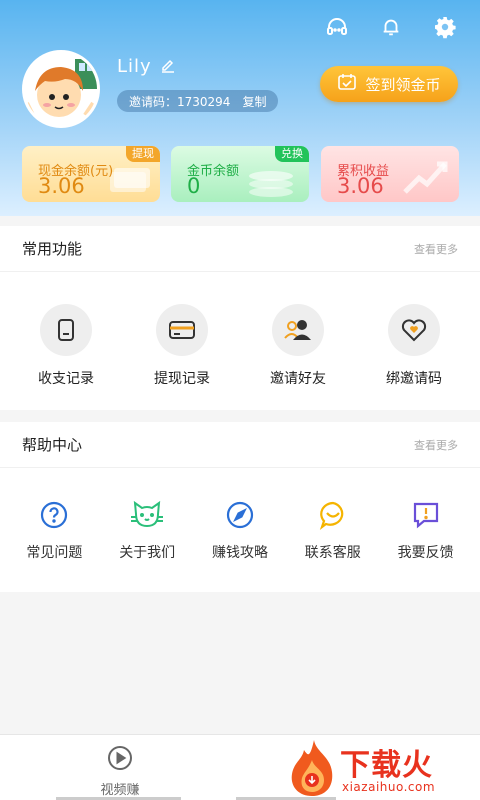  What do you see at coordinates (445, 27) in the screenshot?
I see `gear-icon` at bounding box center [445, 27].